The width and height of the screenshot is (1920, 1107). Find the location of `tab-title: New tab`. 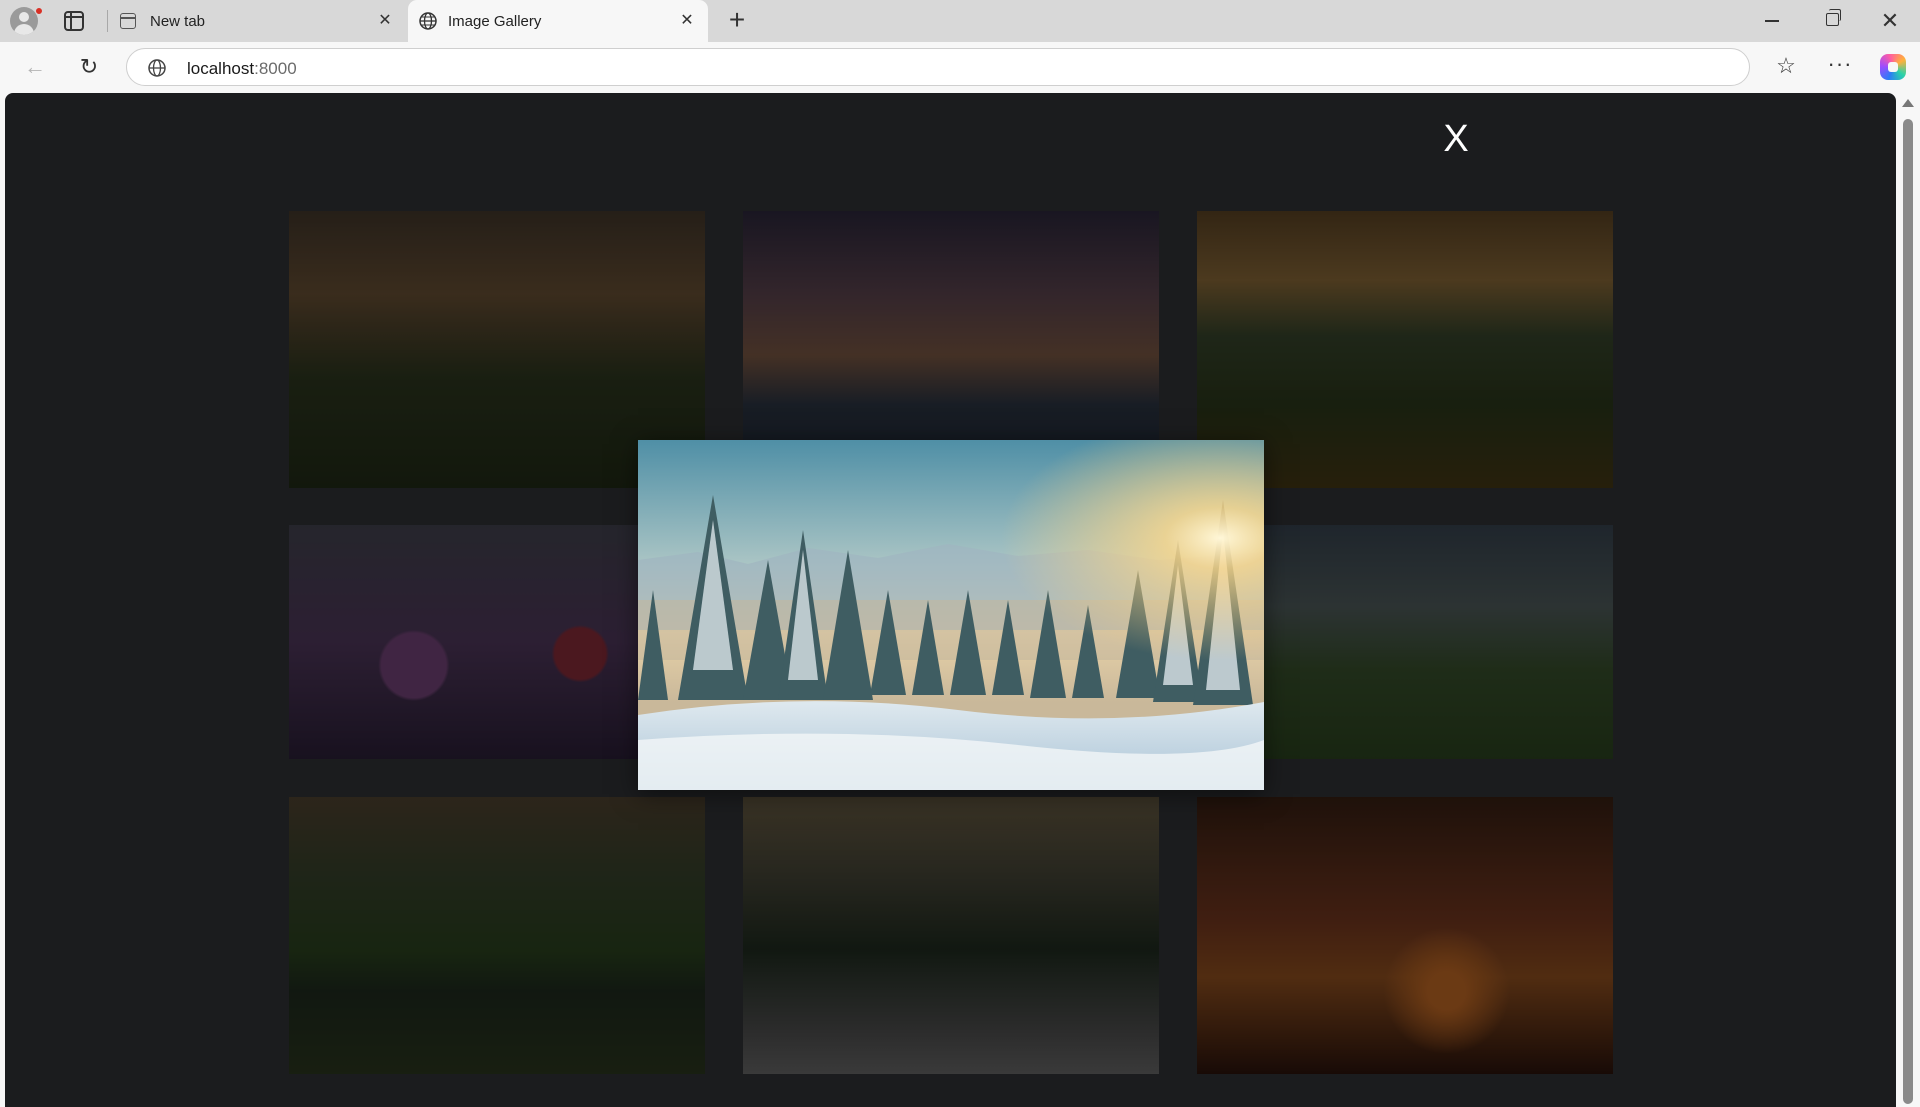

tab-title: New tab is located at coordinates (178, 21).